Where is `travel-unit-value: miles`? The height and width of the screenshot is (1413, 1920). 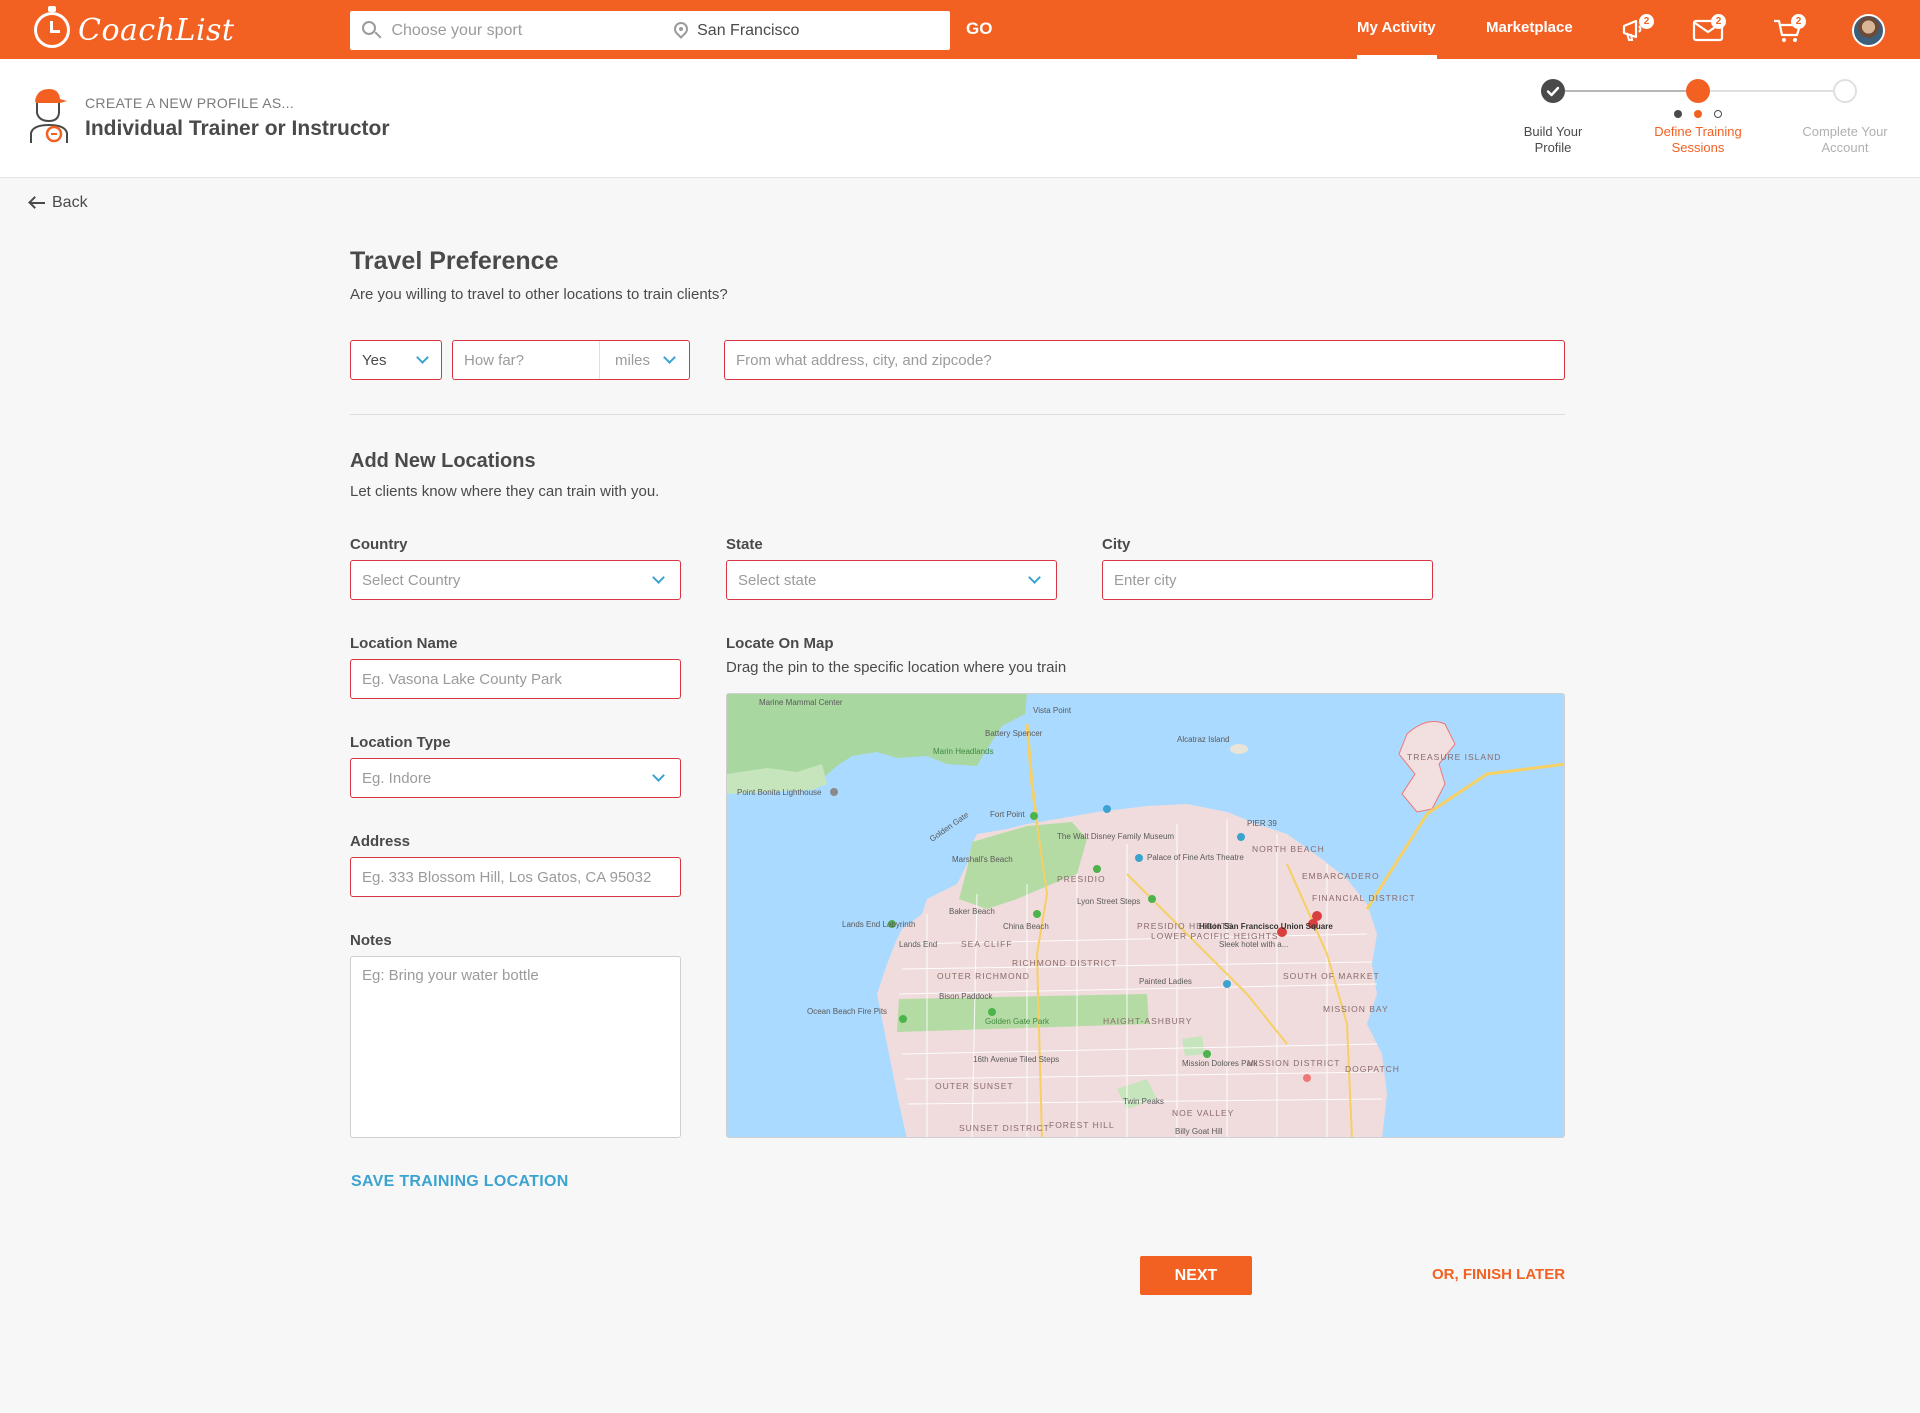 travel-unit-value: miles is located at coordinates (632, 360).